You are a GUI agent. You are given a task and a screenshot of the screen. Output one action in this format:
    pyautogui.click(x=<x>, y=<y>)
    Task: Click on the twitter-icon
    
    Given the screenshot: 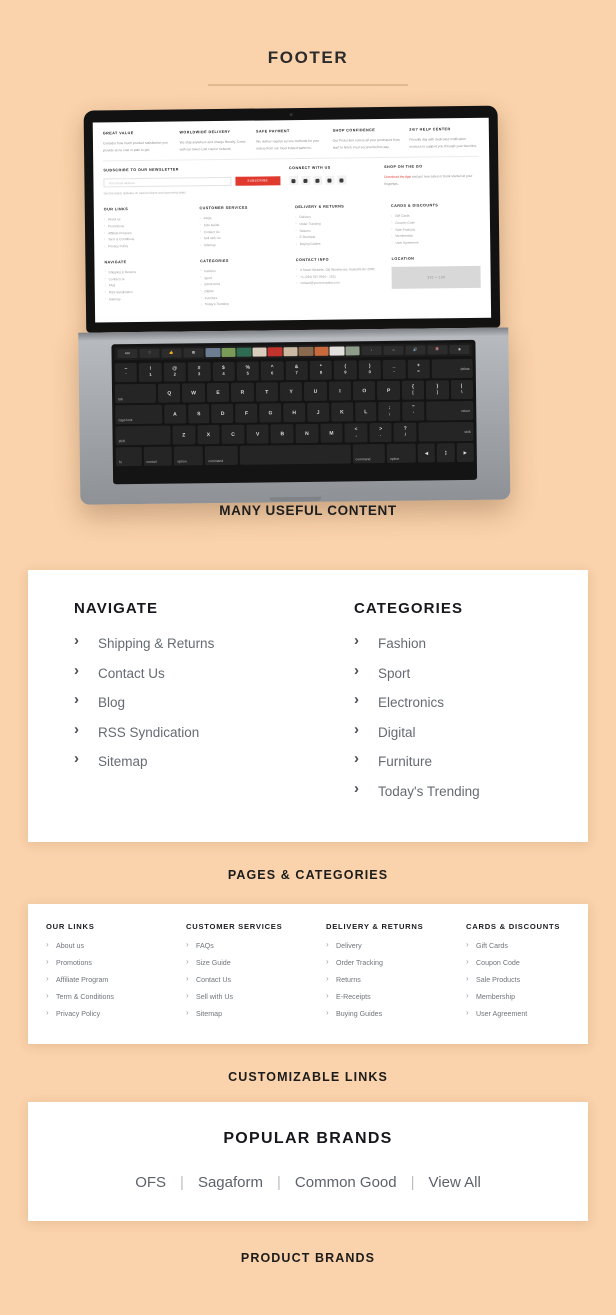 What is the action you would take?
    pyautogui.click(x=294, y=181)
    